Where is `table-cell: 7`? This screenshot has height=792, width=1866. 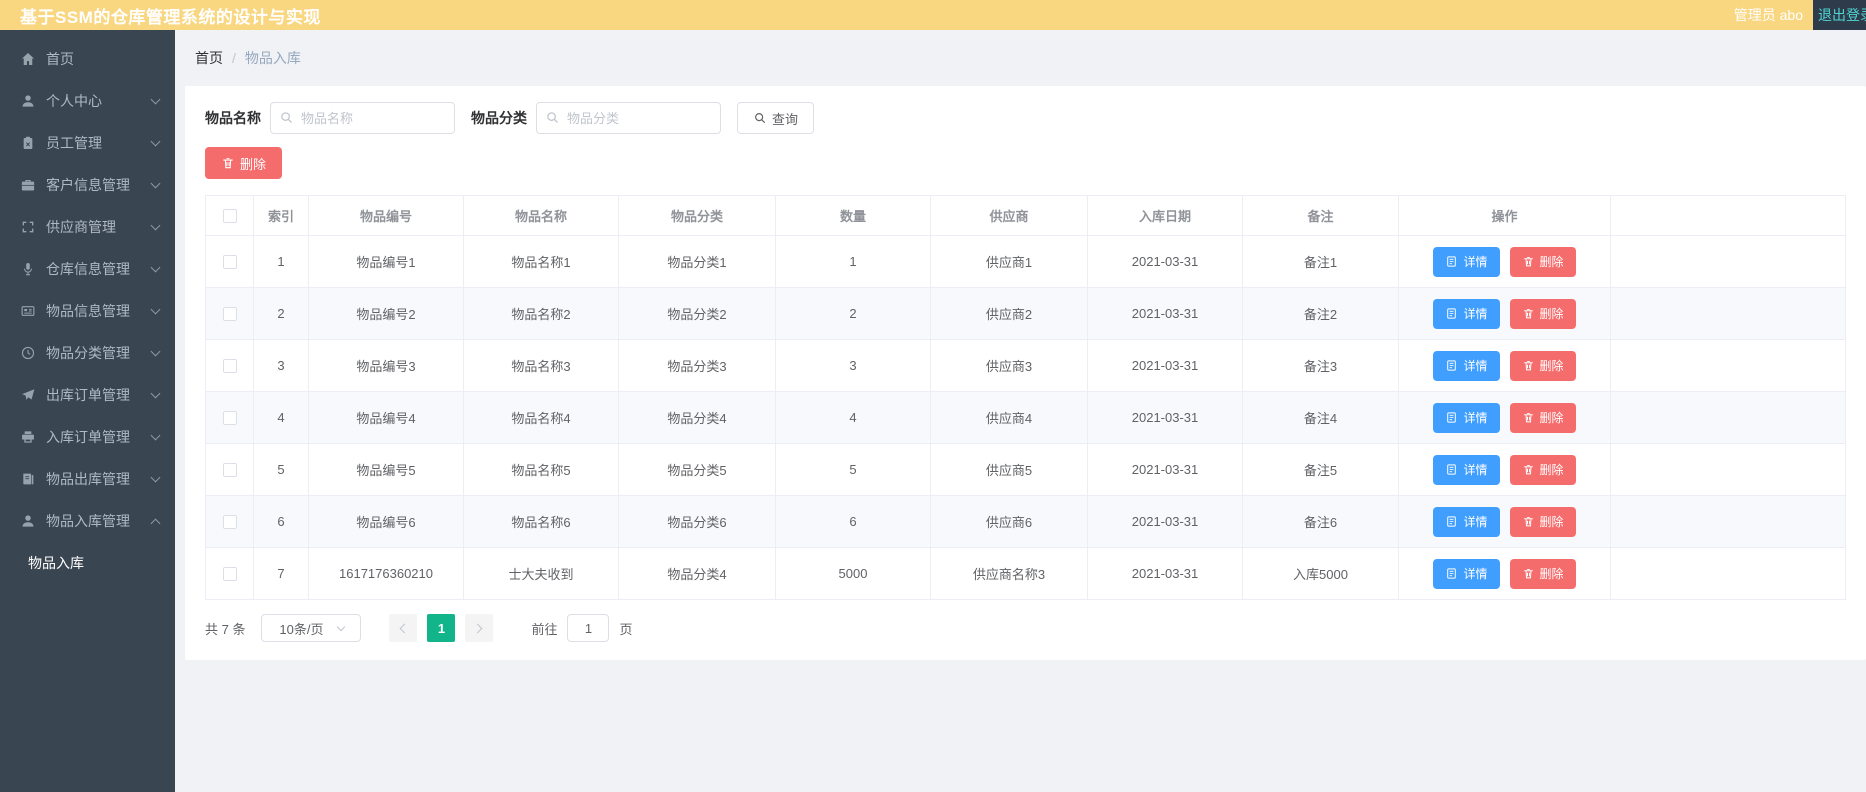 table-cell: 7 is located at coordinates (281, 573).